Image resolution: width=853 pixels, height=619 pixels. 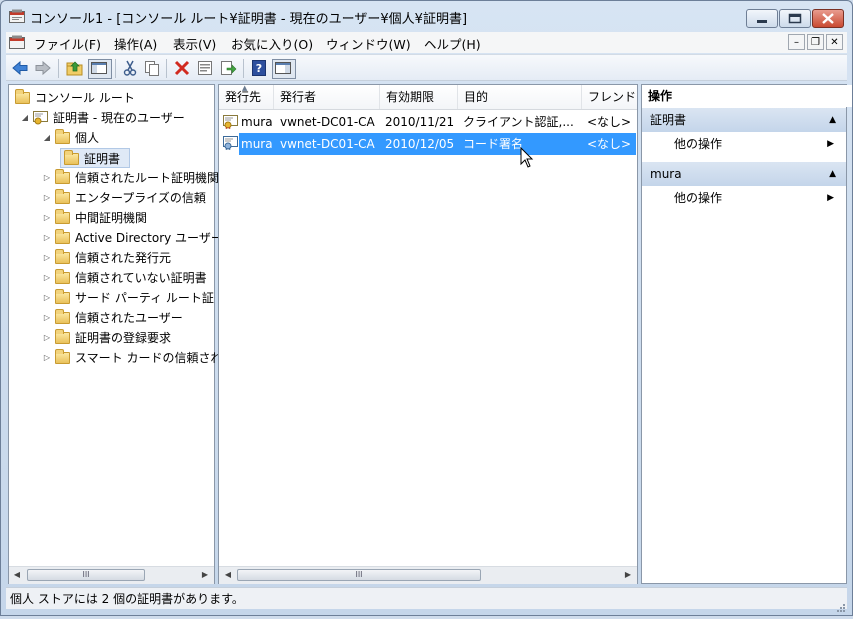 What do you see at coordinates (230, 122) in the screenshot?
I see `certificate-icon` at bounding box center [230, 122].